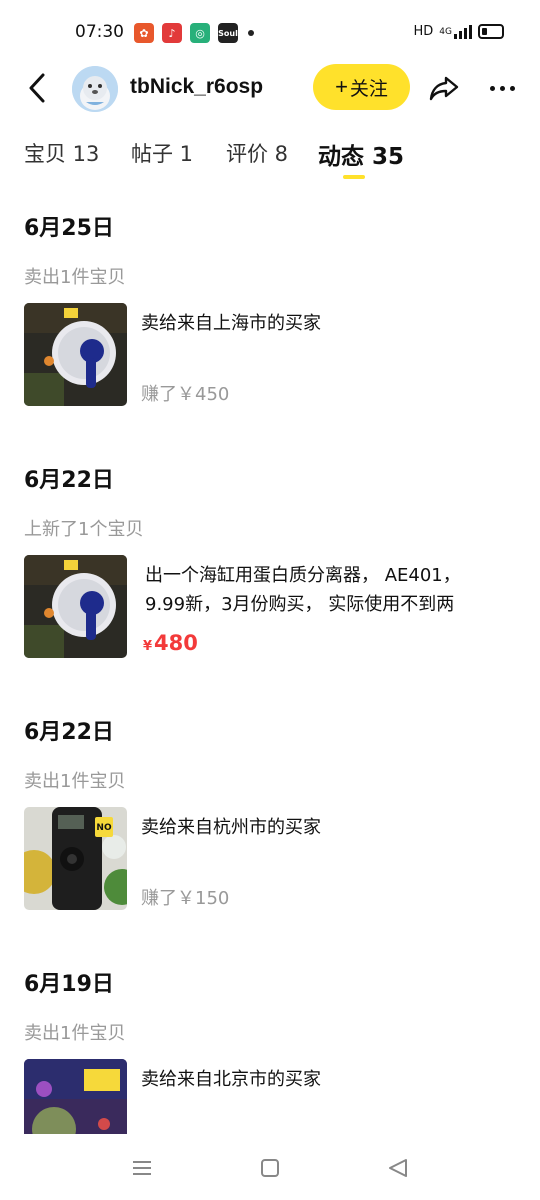 This screenshot has width=540, height=1200. Describe the element at coordinates (197, 86) in the screenshot. I see `username: tbNick_r6osp` at that location.